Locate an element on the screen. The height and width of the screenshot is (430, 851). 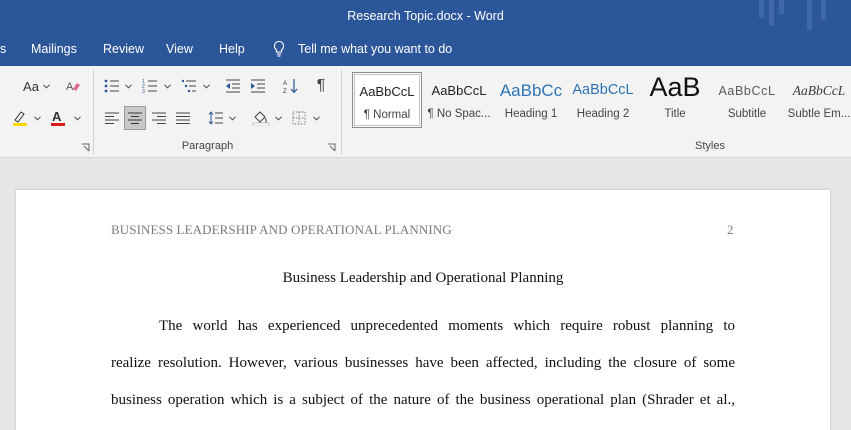
numbering-icon: 1 2 3 is located at coordinates (150, 86).